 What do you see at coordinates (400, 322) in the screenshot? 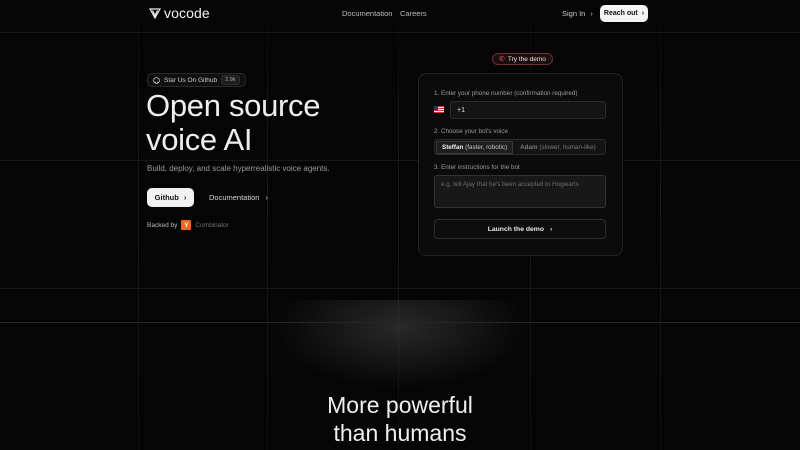
I see `section-divider` at bounding box center [400, 322].